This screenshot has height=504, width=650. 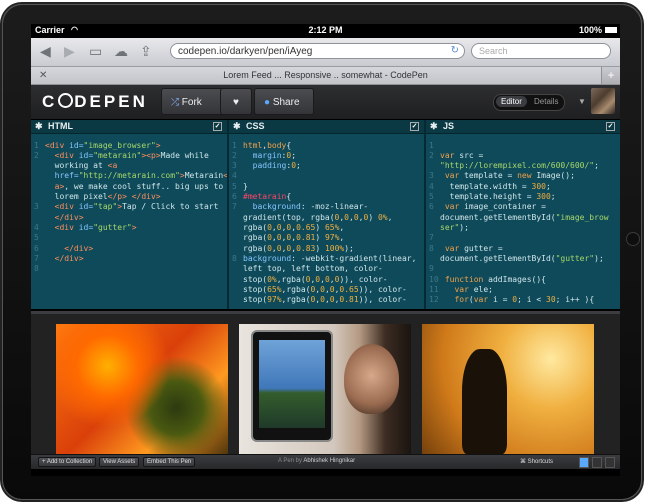 I want to click on status-bar: Carrier ◠ 2:12 PM 100%, so click(x=325, y=31).